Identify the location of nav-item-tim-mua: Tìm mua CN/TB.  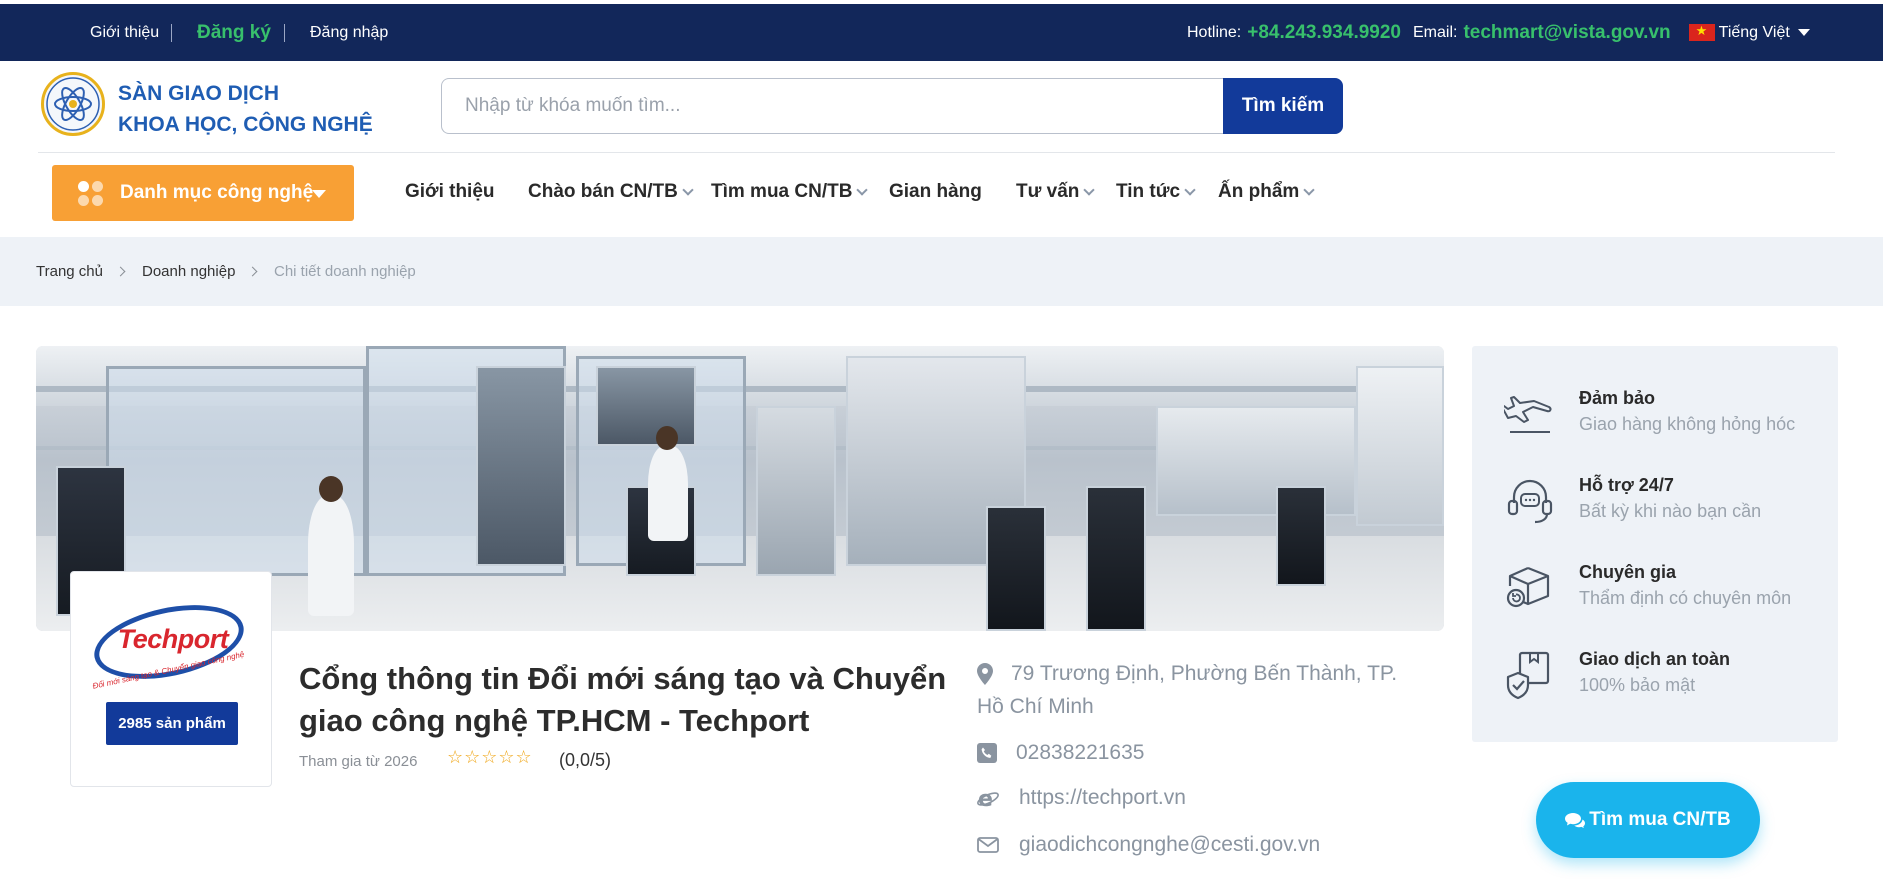
(790, 192).